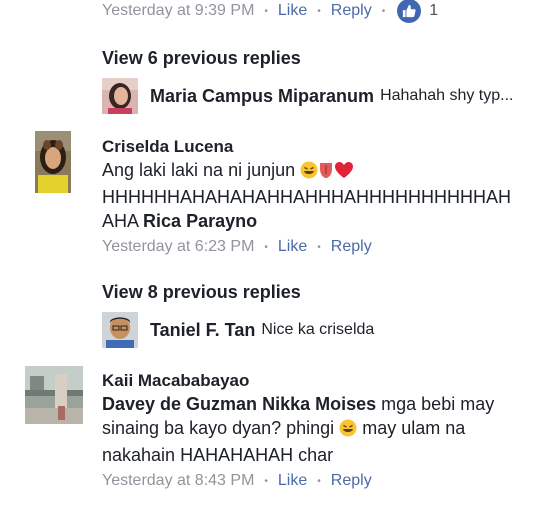 This screenshot has height=510, width=540. Describe the element at coordinates (218, 455) in the screenshot. I see `comment-line: nakahain HAHAHAHAH char` at that location.